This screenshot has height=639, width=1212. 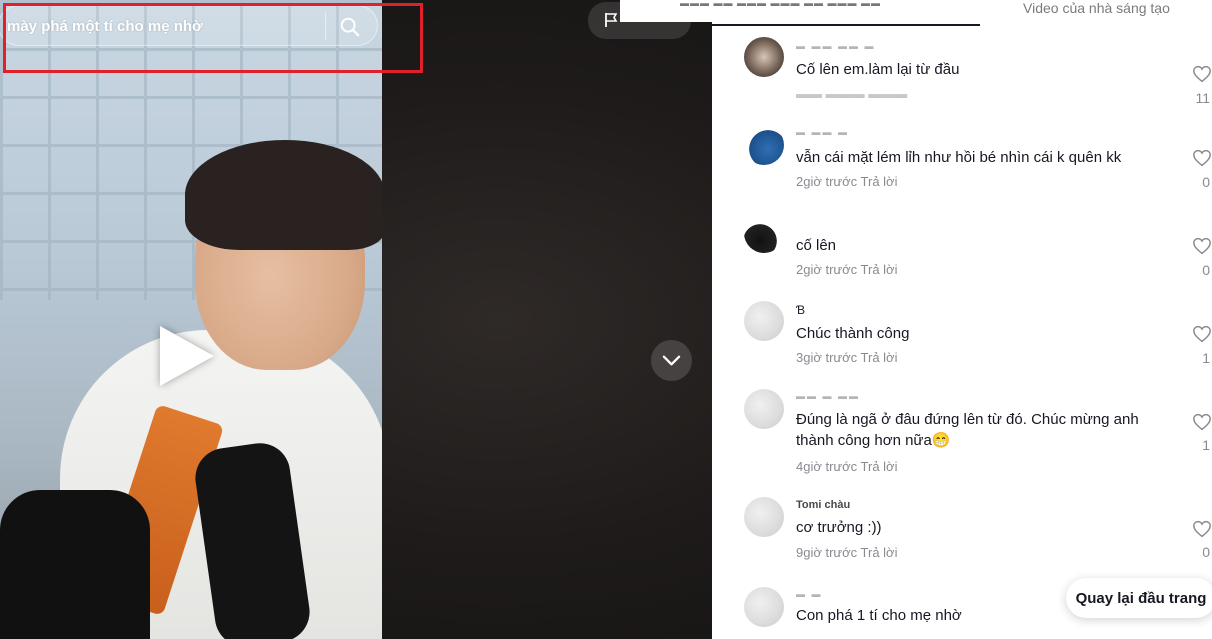 What do you see at coordinates (847, 552) in the screenshot?
I see `comment-meta: 9giờ trước Trả lời` at bounding box center [847, 552].